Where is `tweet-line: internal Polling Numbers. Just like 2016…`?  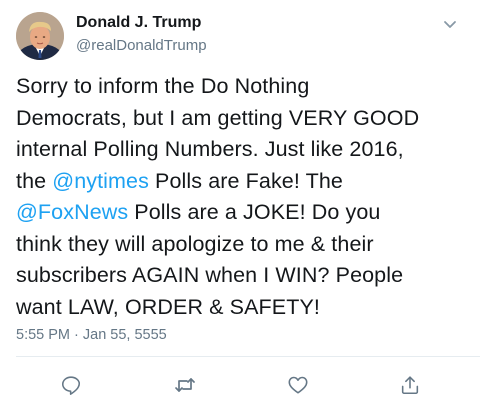 tweet-line: internal Polling Numbers. Just like 2016… is located at coordinates (210, 149).